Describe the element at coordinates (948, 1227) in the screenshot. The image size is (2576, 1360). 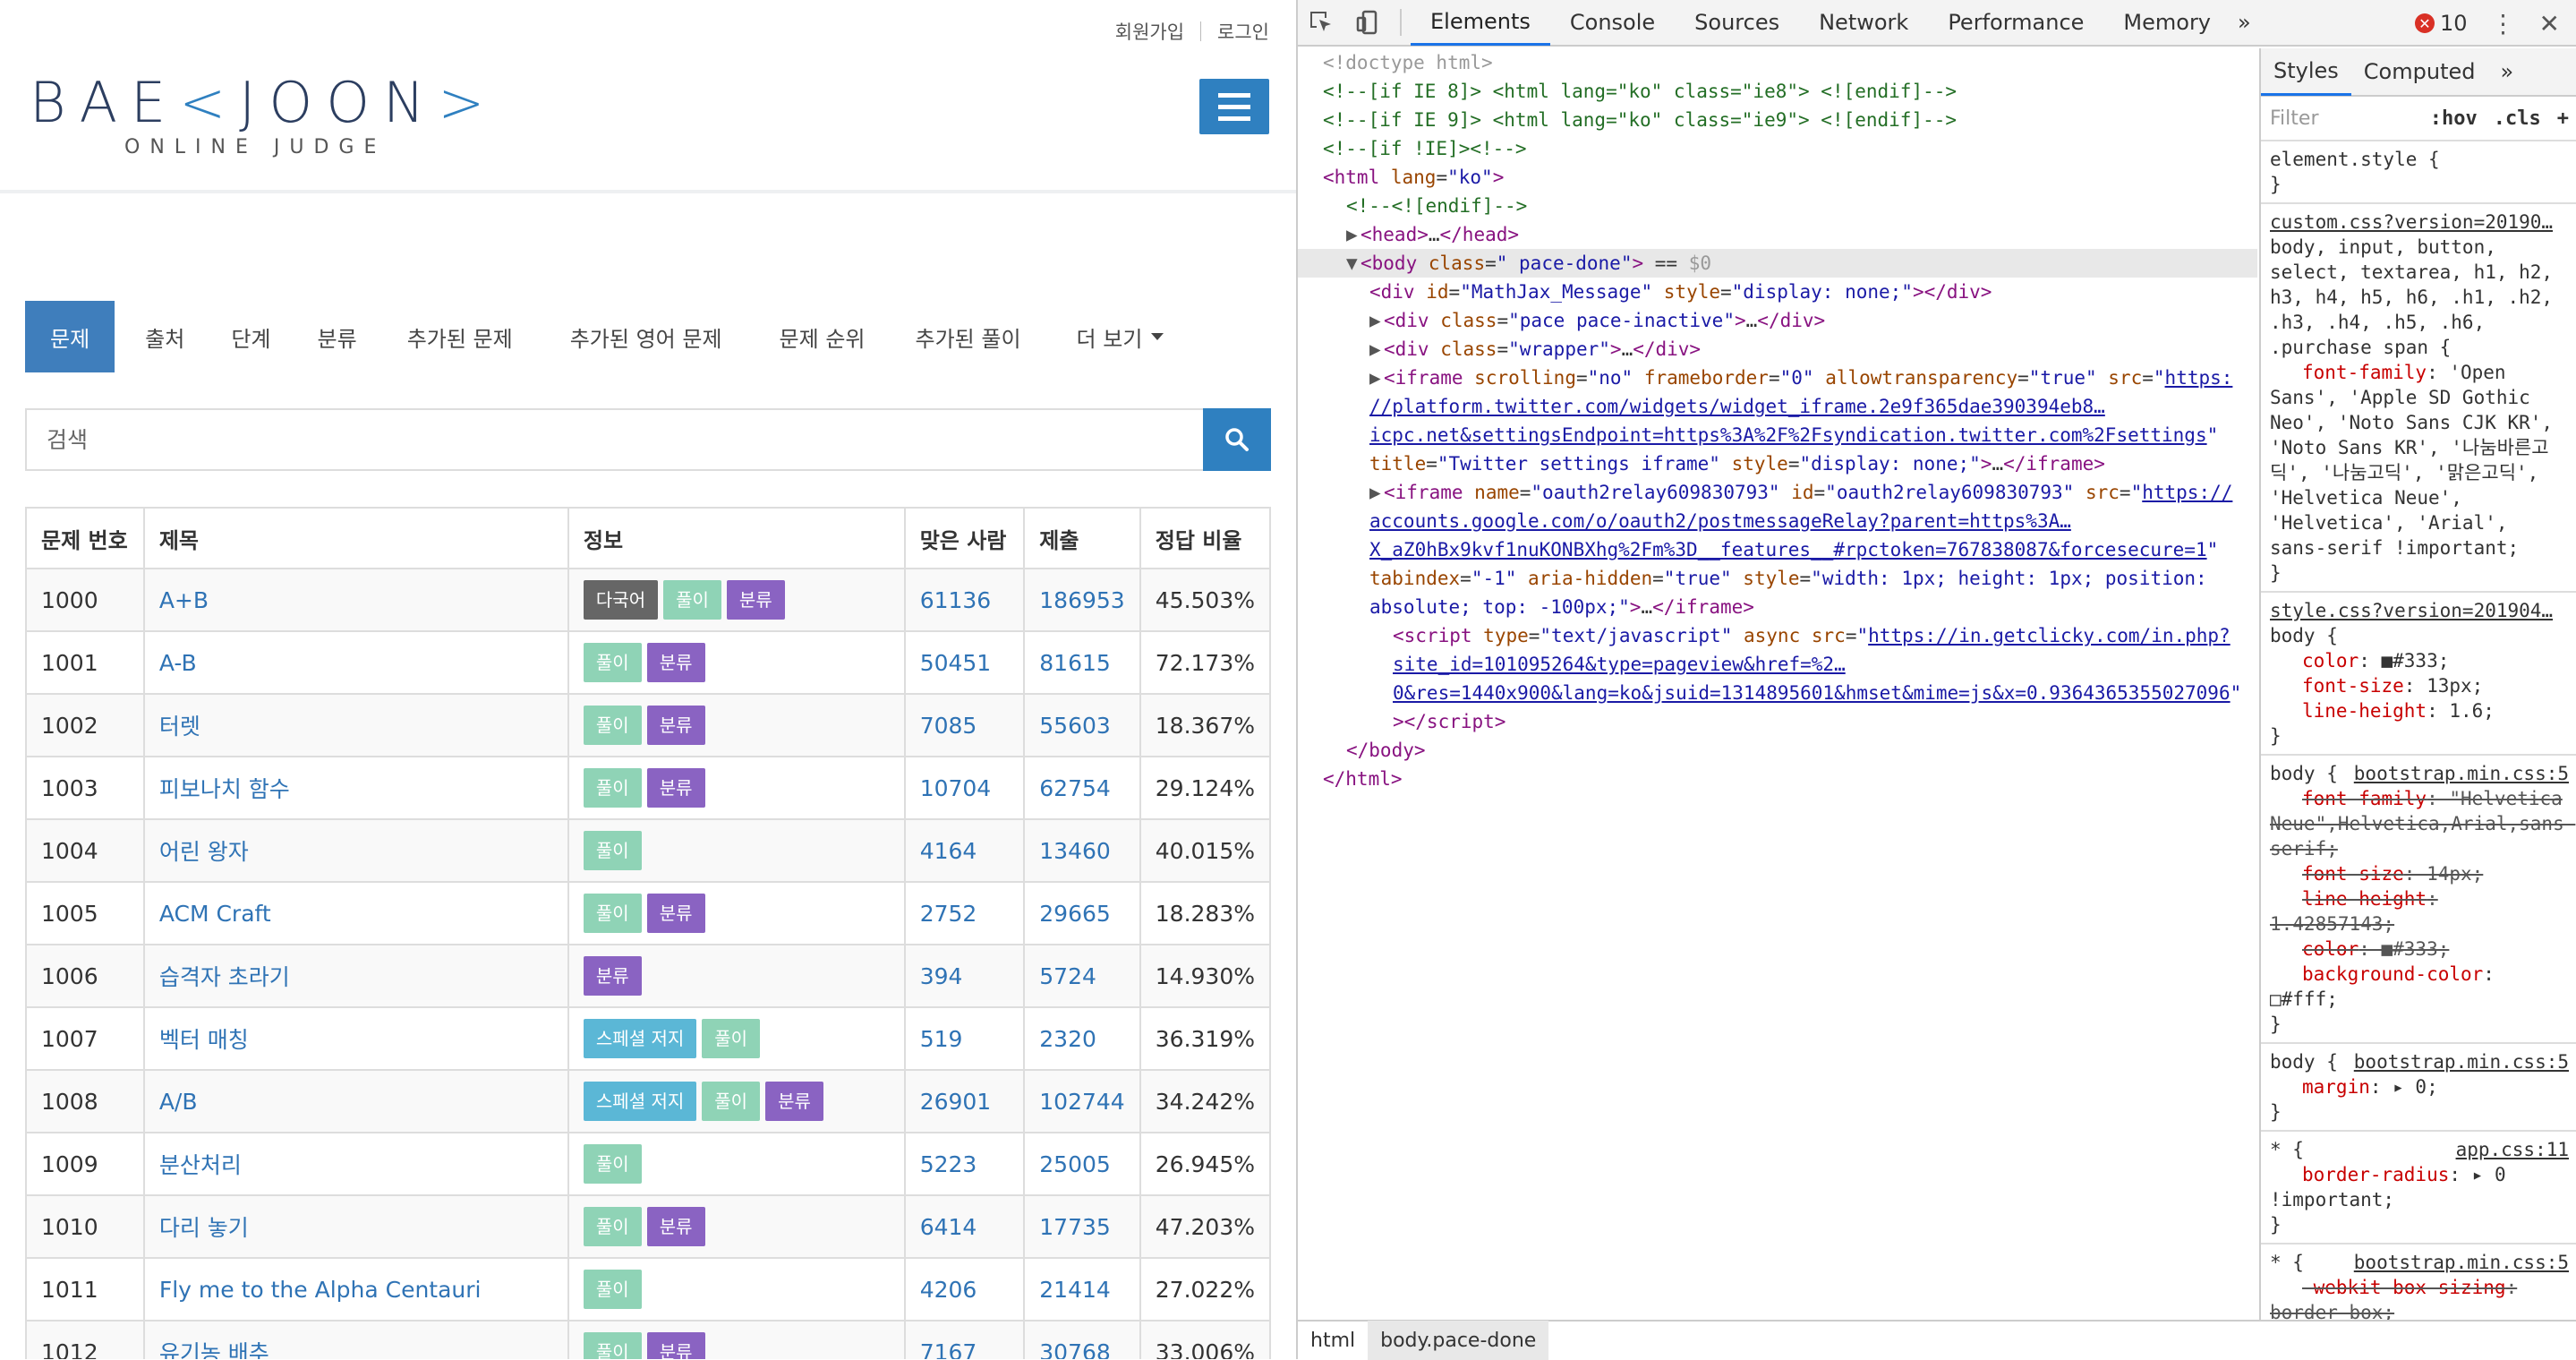
I see `correct-count-link: 6414` at that location.